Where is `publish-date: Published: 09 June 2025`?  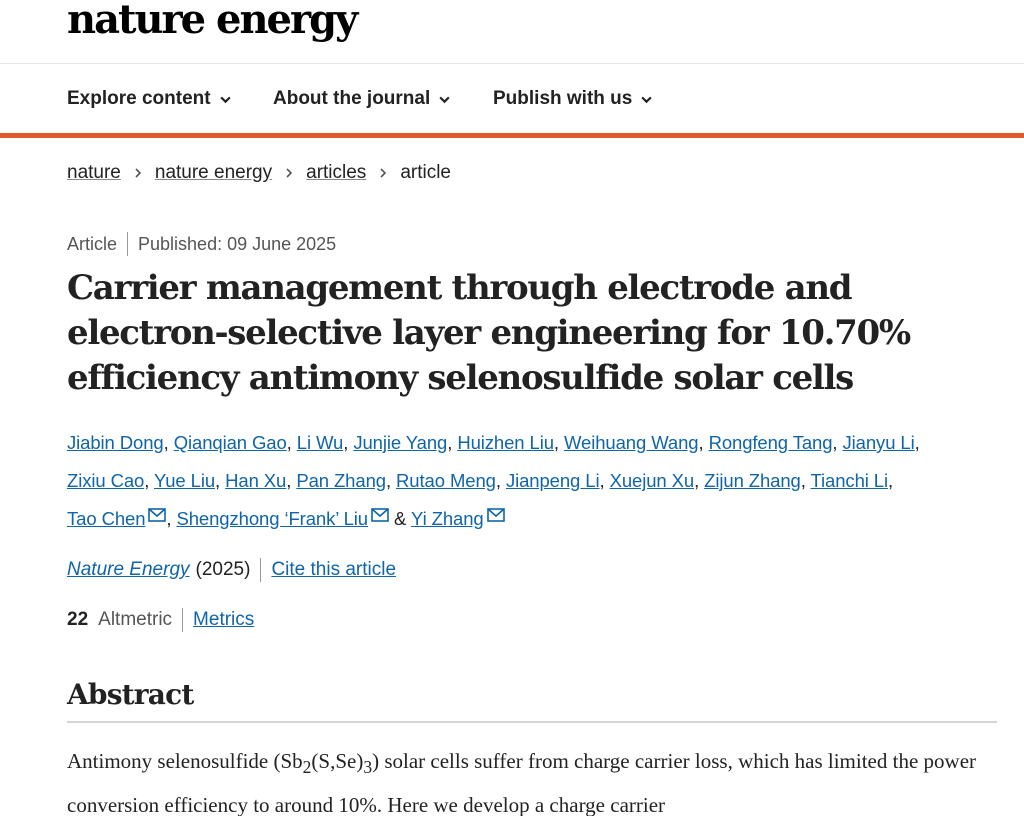
publish-date: Published: 09 June 2025 is located at coordinates (237, 243).